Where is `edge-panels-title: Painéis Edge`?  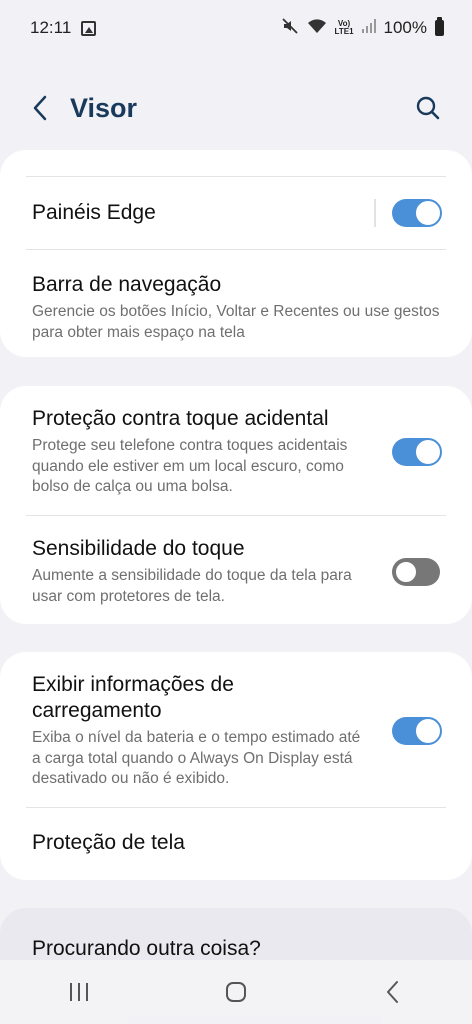 edge-panels-title: Painéis Edge is located at coordinates (94, 212).